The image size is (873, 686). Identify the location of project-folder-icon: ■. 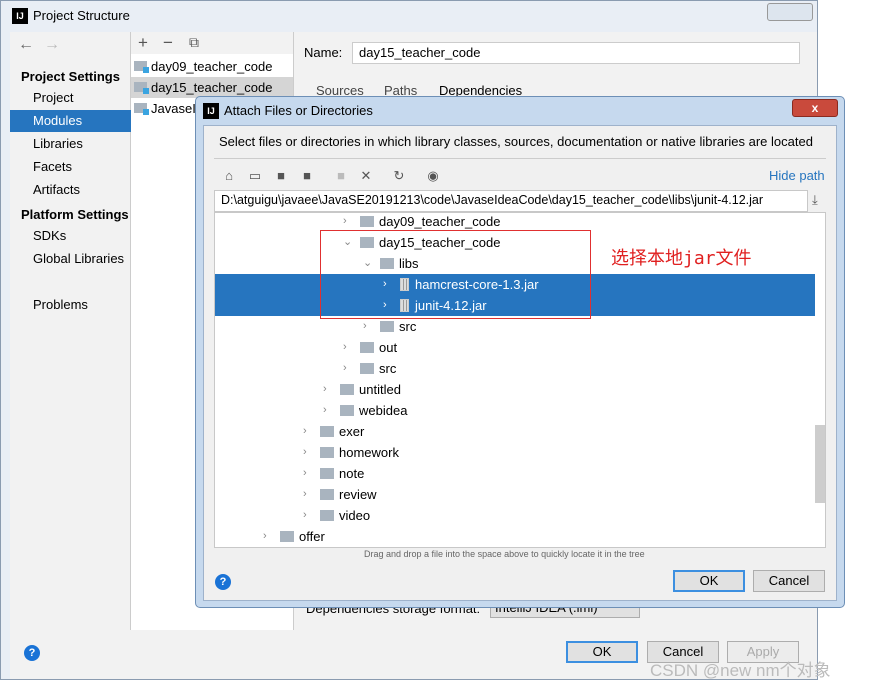
(281, 175).